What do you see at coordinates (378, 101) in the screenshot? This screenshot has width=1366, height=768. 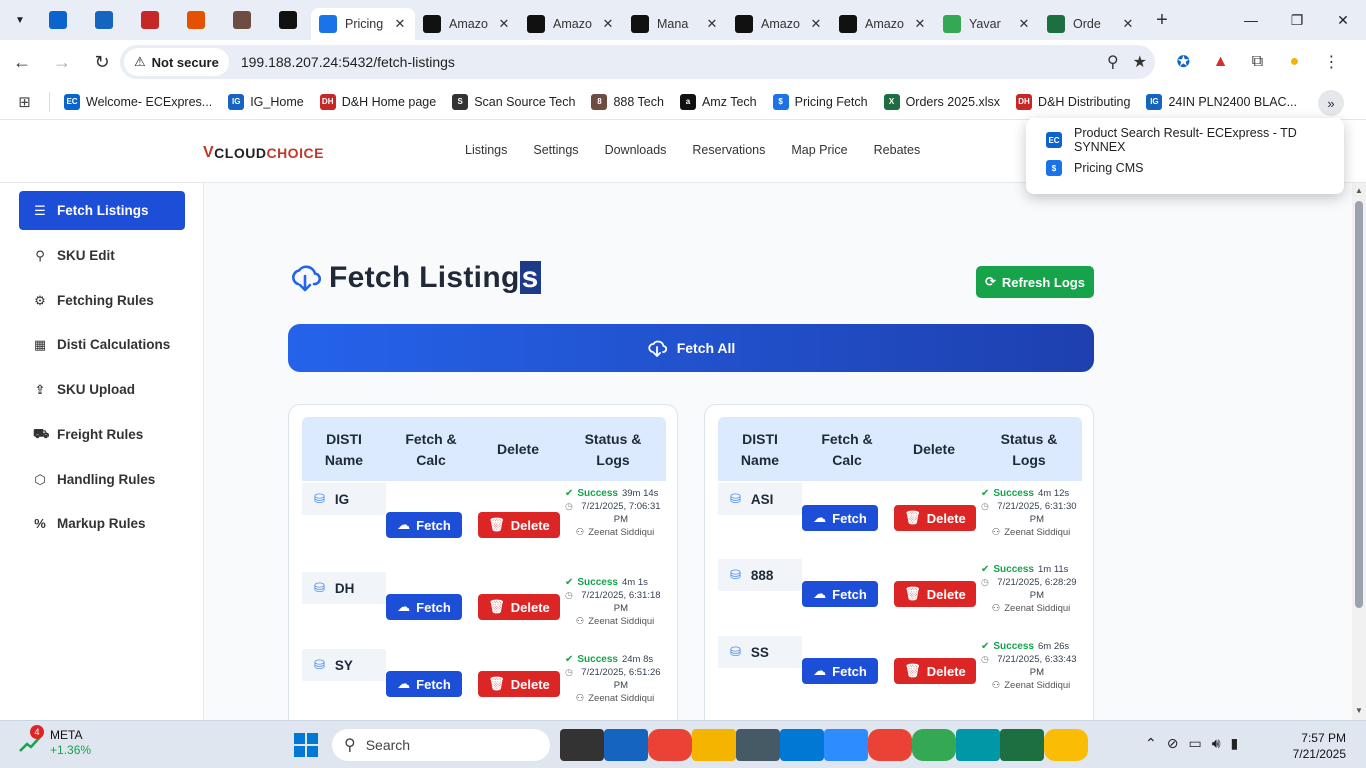 I see `bookmark-item: DH D&H Home page` at bounding box center [378, 101].